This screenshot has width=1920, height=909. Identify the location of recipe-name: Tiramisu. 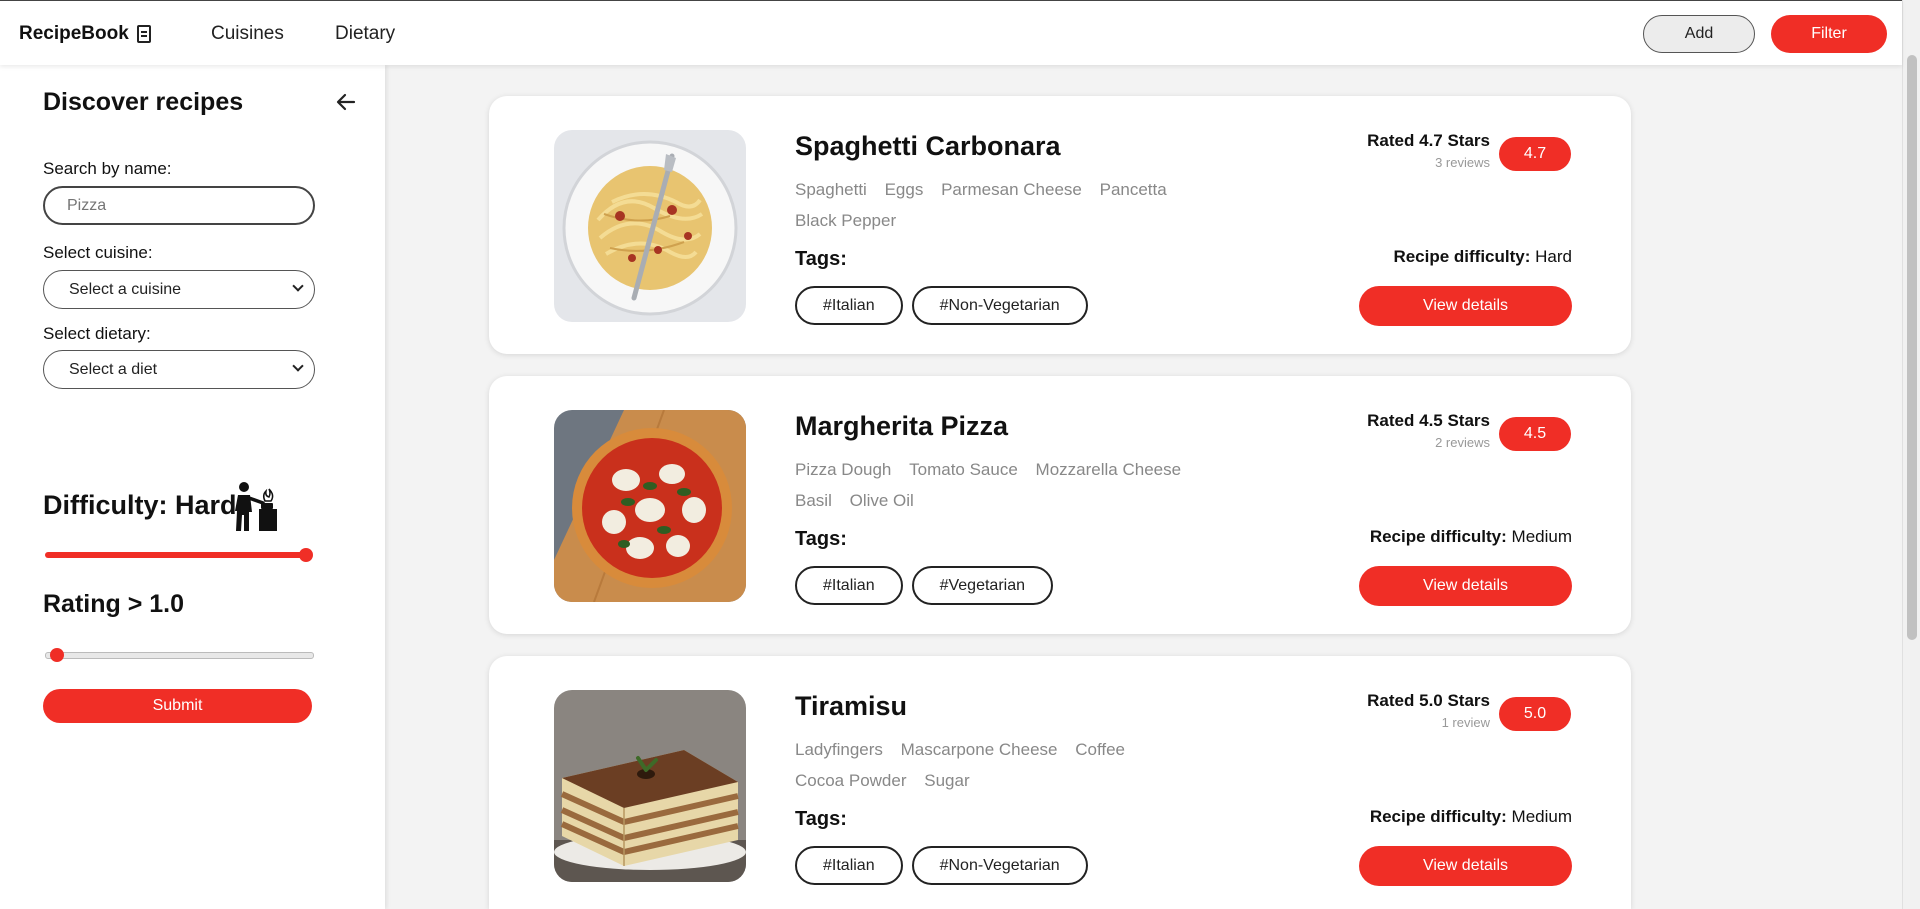
(851, 706).